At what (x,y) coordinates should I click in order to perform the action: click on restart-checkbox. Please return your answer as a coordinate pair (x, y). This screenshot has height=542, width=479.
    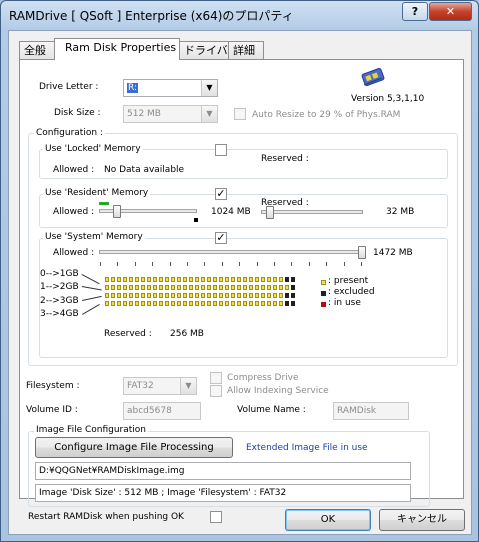
    Looking at the image, I should click on (216, 517).